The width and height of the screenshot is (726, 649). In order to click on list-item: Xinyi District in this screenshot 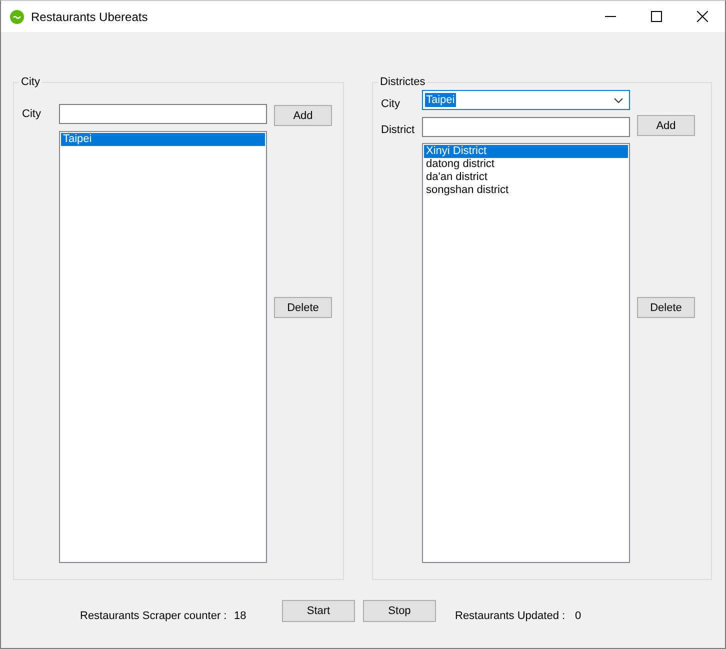, I will do `click(526, 151)`.